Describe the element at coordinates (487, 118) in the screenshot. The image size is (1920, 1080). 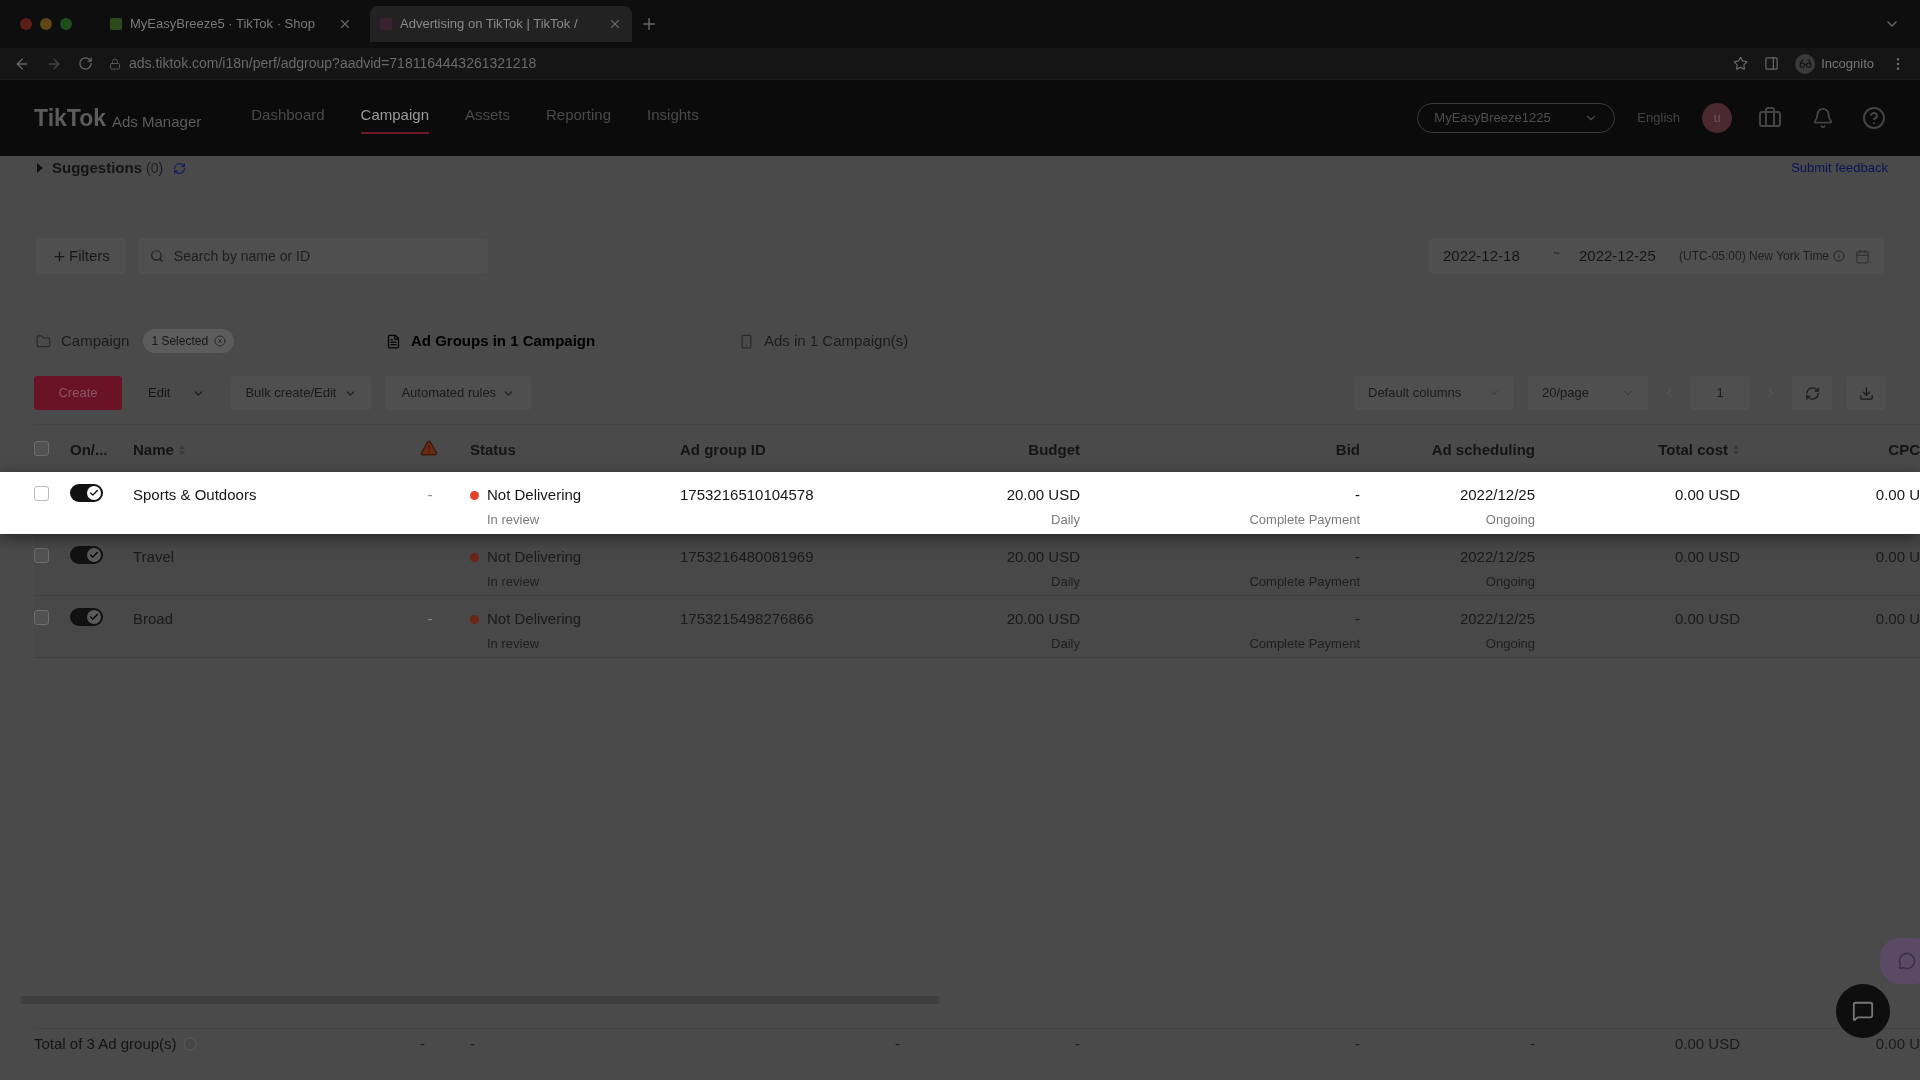
I see `nav-tab: Assets` at that location.